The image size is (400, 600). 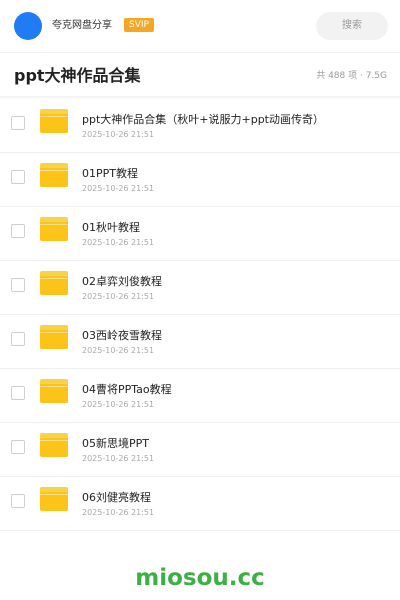 I want to click on file-name: ppt大神作品合集（秋叶+说服力+ppt动画传奇）, so click(x=203, y=119).